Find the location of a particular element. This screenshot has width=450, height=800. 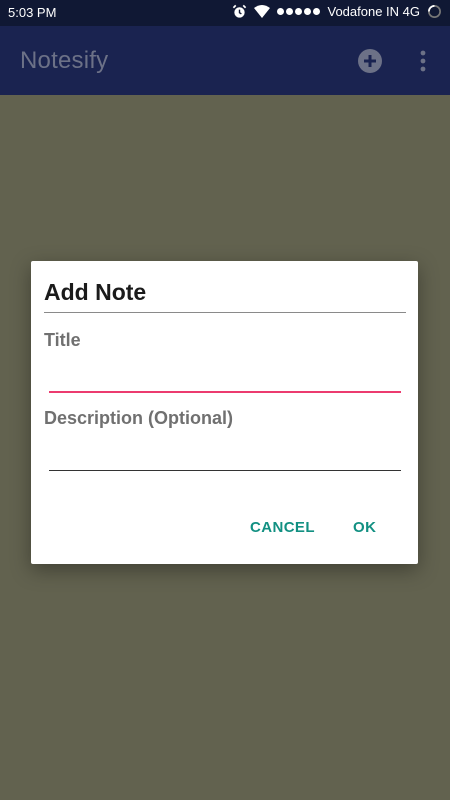

description-input is located at coordinates (225, 457).